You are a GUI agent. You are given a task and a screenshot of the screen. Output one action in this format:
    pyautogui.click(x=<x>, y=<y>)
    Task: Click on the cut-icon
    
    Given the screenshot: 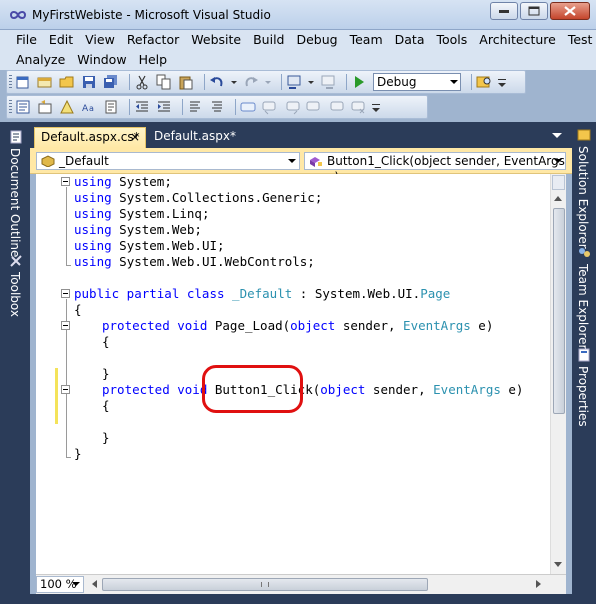 What is the action you would take?
    pyautogui.click(x=142, y=82)
    